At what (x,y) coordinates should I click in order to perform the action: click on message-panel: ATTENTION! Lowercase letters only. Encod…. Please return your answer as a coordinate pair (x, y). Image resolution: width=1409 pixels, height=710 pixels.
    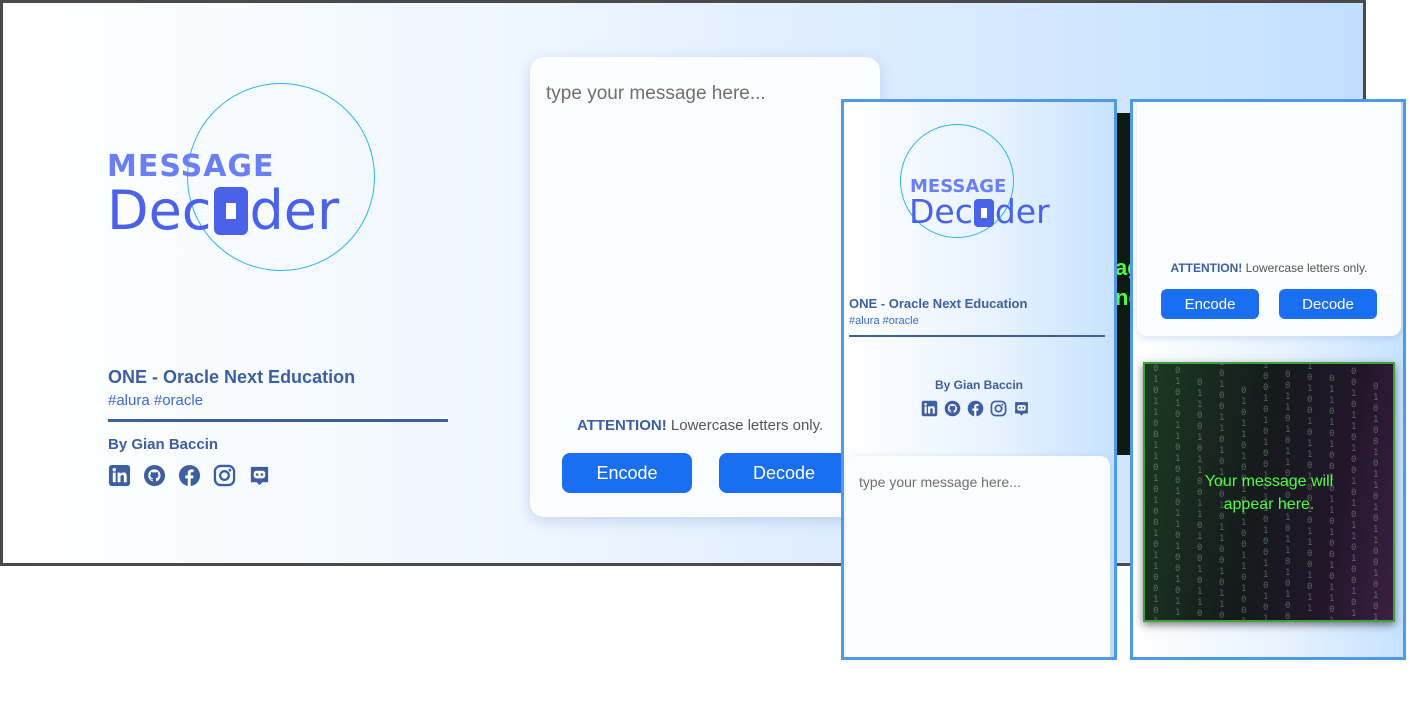
    Looking at the image, I should click on (1269, 219).